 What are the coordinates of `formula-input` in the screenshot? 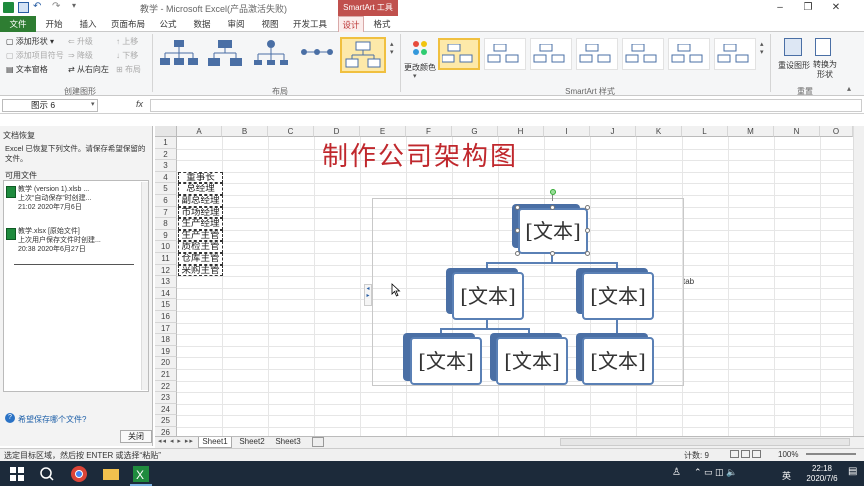 It's located at (506, 105).